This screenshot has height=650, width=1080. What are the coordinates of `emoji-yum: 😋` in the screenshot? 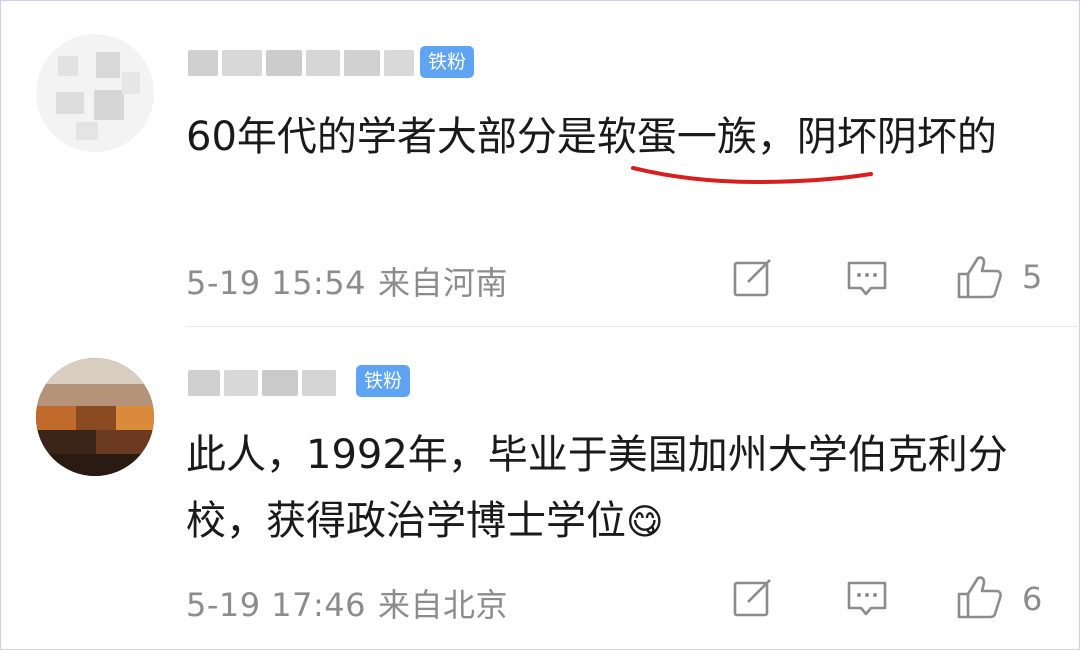 It's located at (645, 522).